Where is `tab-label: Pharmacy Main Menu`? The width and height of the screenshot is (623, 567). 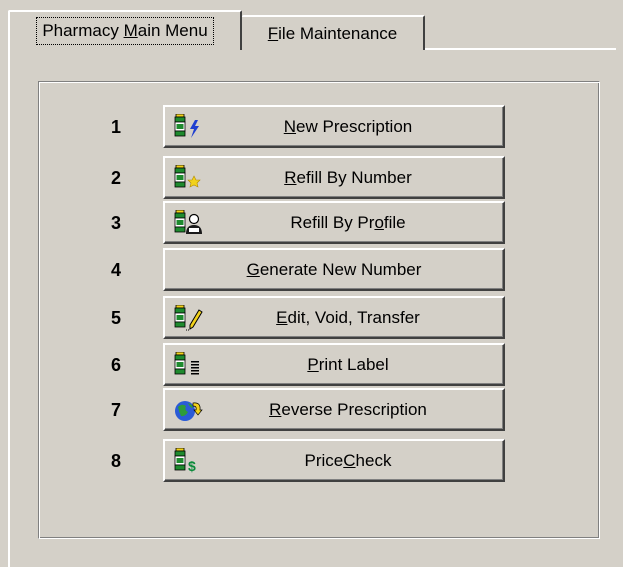
tab-label: Pharmacy Main Menu is located at coordinates (125, 31).